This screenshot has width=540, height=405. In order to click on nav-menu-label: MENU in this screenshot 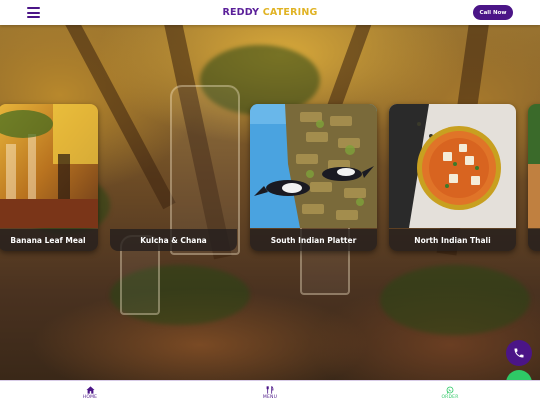, I will do `click(270, 397)`.